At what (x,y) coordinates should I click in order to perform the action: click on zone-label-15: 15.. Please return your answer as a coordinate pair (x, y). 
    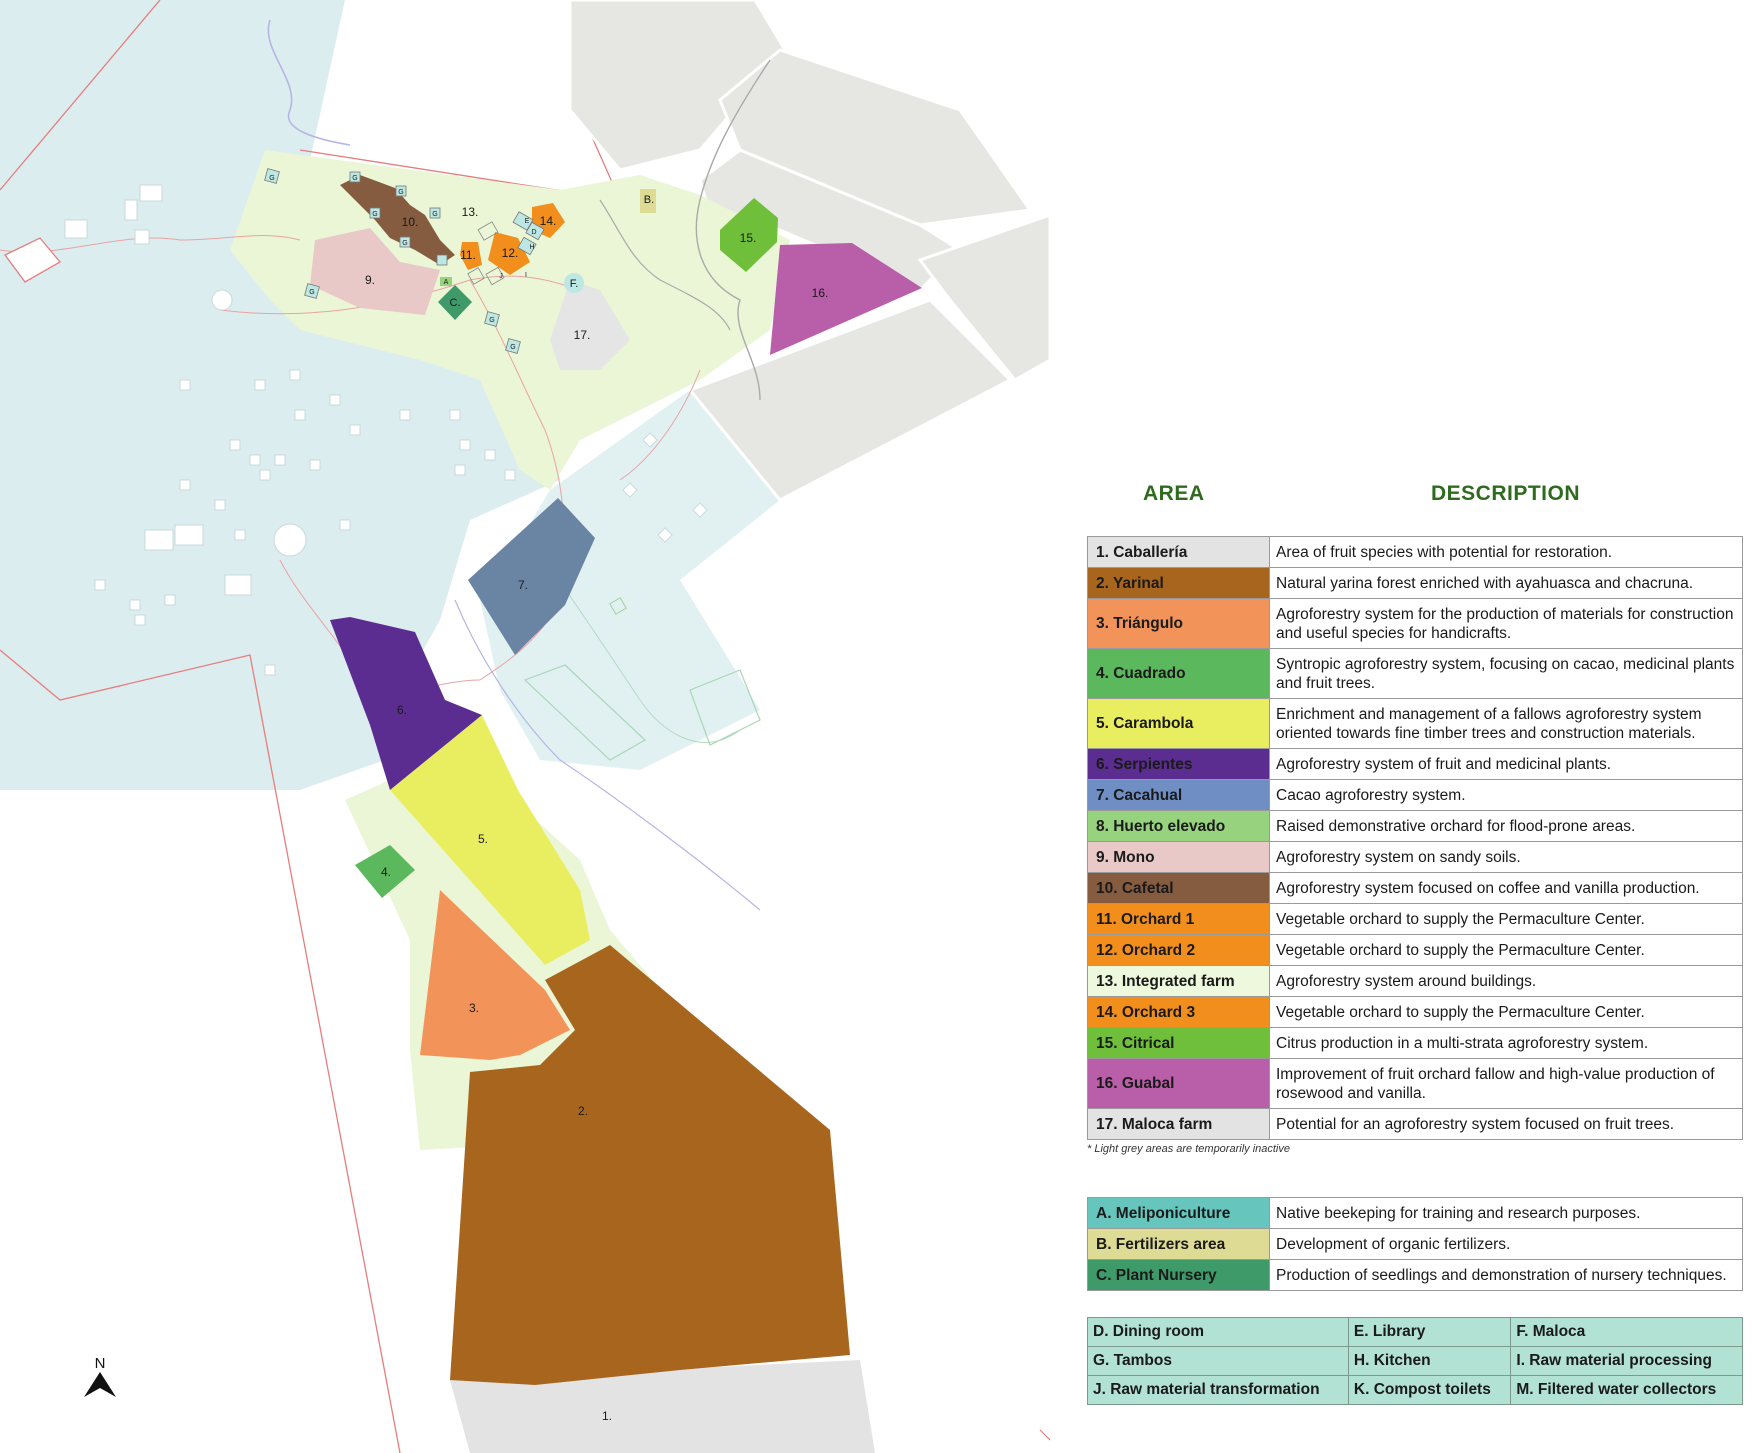
    Looking at the image, I should click on (748, 238).